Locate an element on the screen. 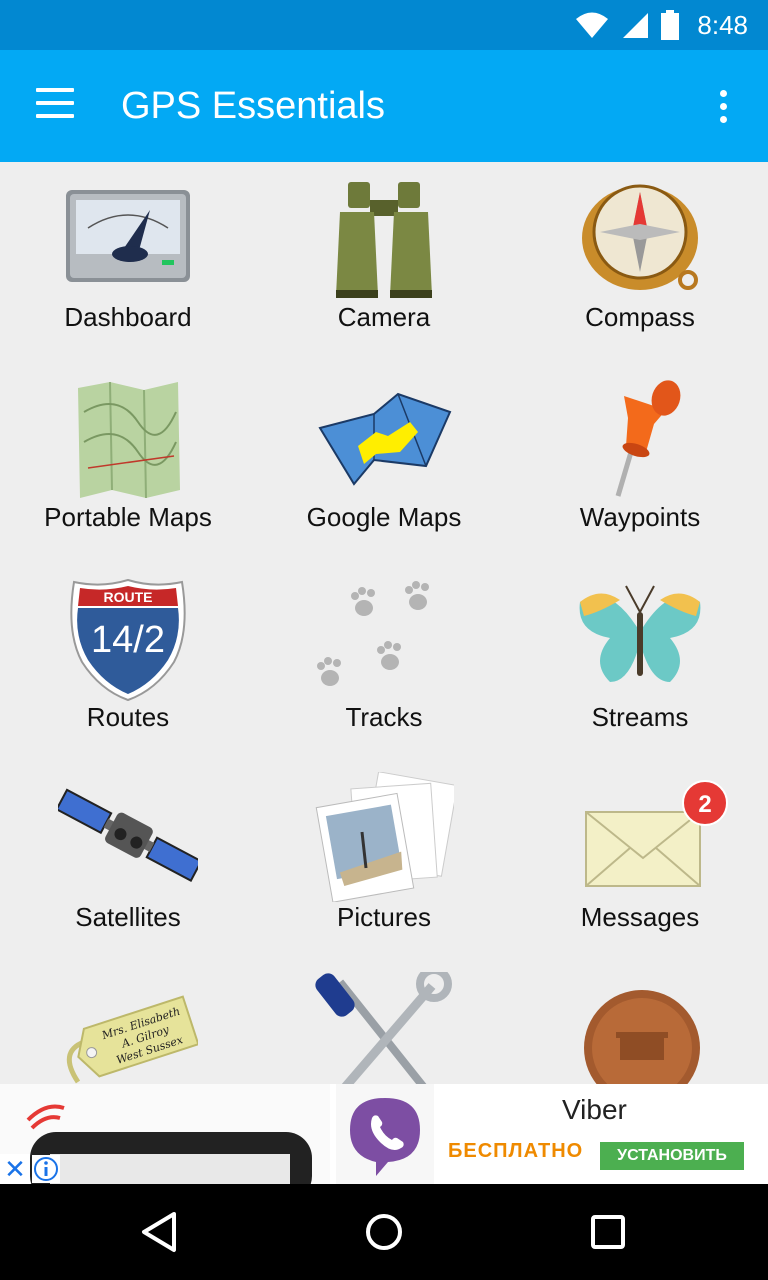 This screenshot has height=1280, width=768. satellite-icon is located at coordinates (128, 835).